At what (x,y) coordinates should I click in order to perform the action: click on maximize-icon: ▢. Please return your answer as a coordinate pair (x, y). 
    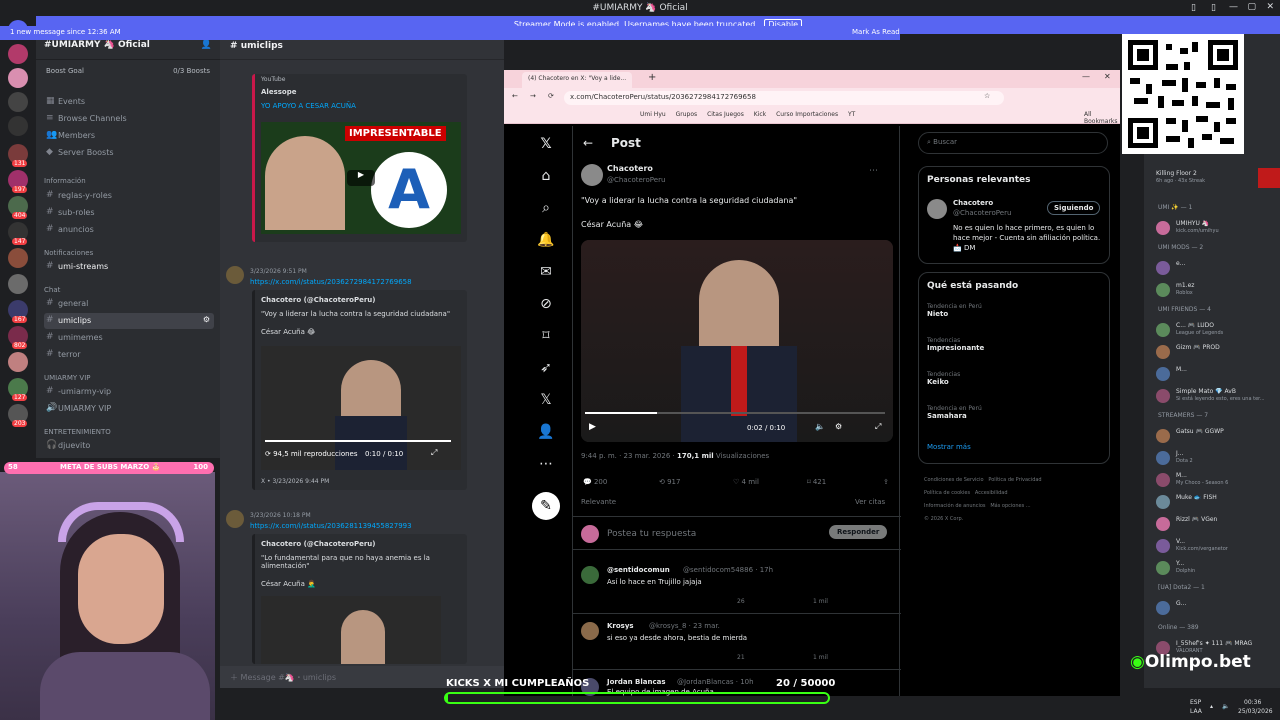
    Looking at the image, I should click on (1251, 7).